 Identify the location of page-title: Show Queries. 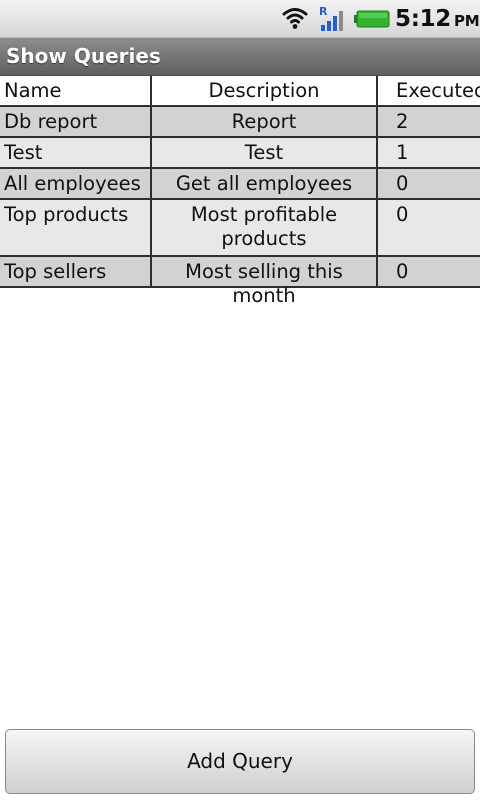
(83, 56).